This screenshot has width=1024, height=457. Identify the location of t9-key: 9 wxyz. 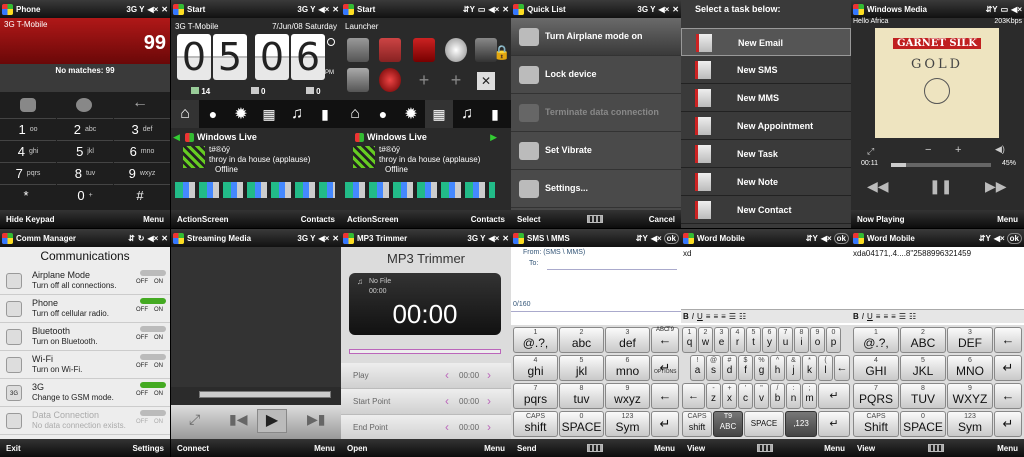
(627, 396).